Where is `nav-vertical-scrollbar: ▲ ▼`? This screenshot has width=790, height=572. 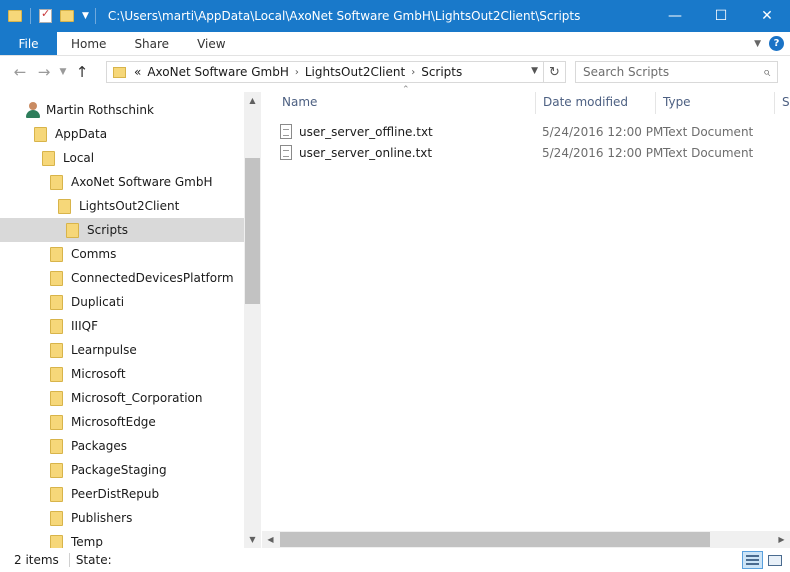 nav-vertical-scrollbar: ▲ ▼ is located at coordinates (252, 320).